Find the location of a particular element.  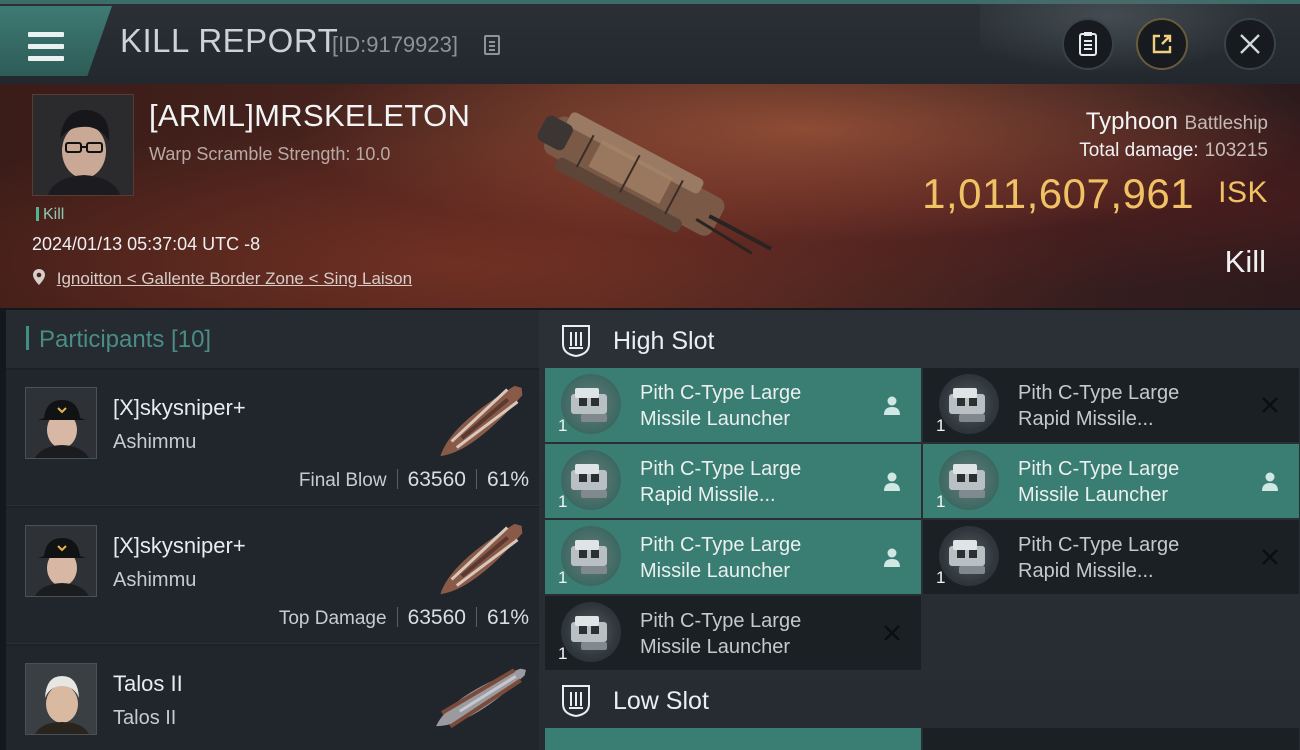

total-damage: Total damage: 103215 is located at coordinates (1173, 151).